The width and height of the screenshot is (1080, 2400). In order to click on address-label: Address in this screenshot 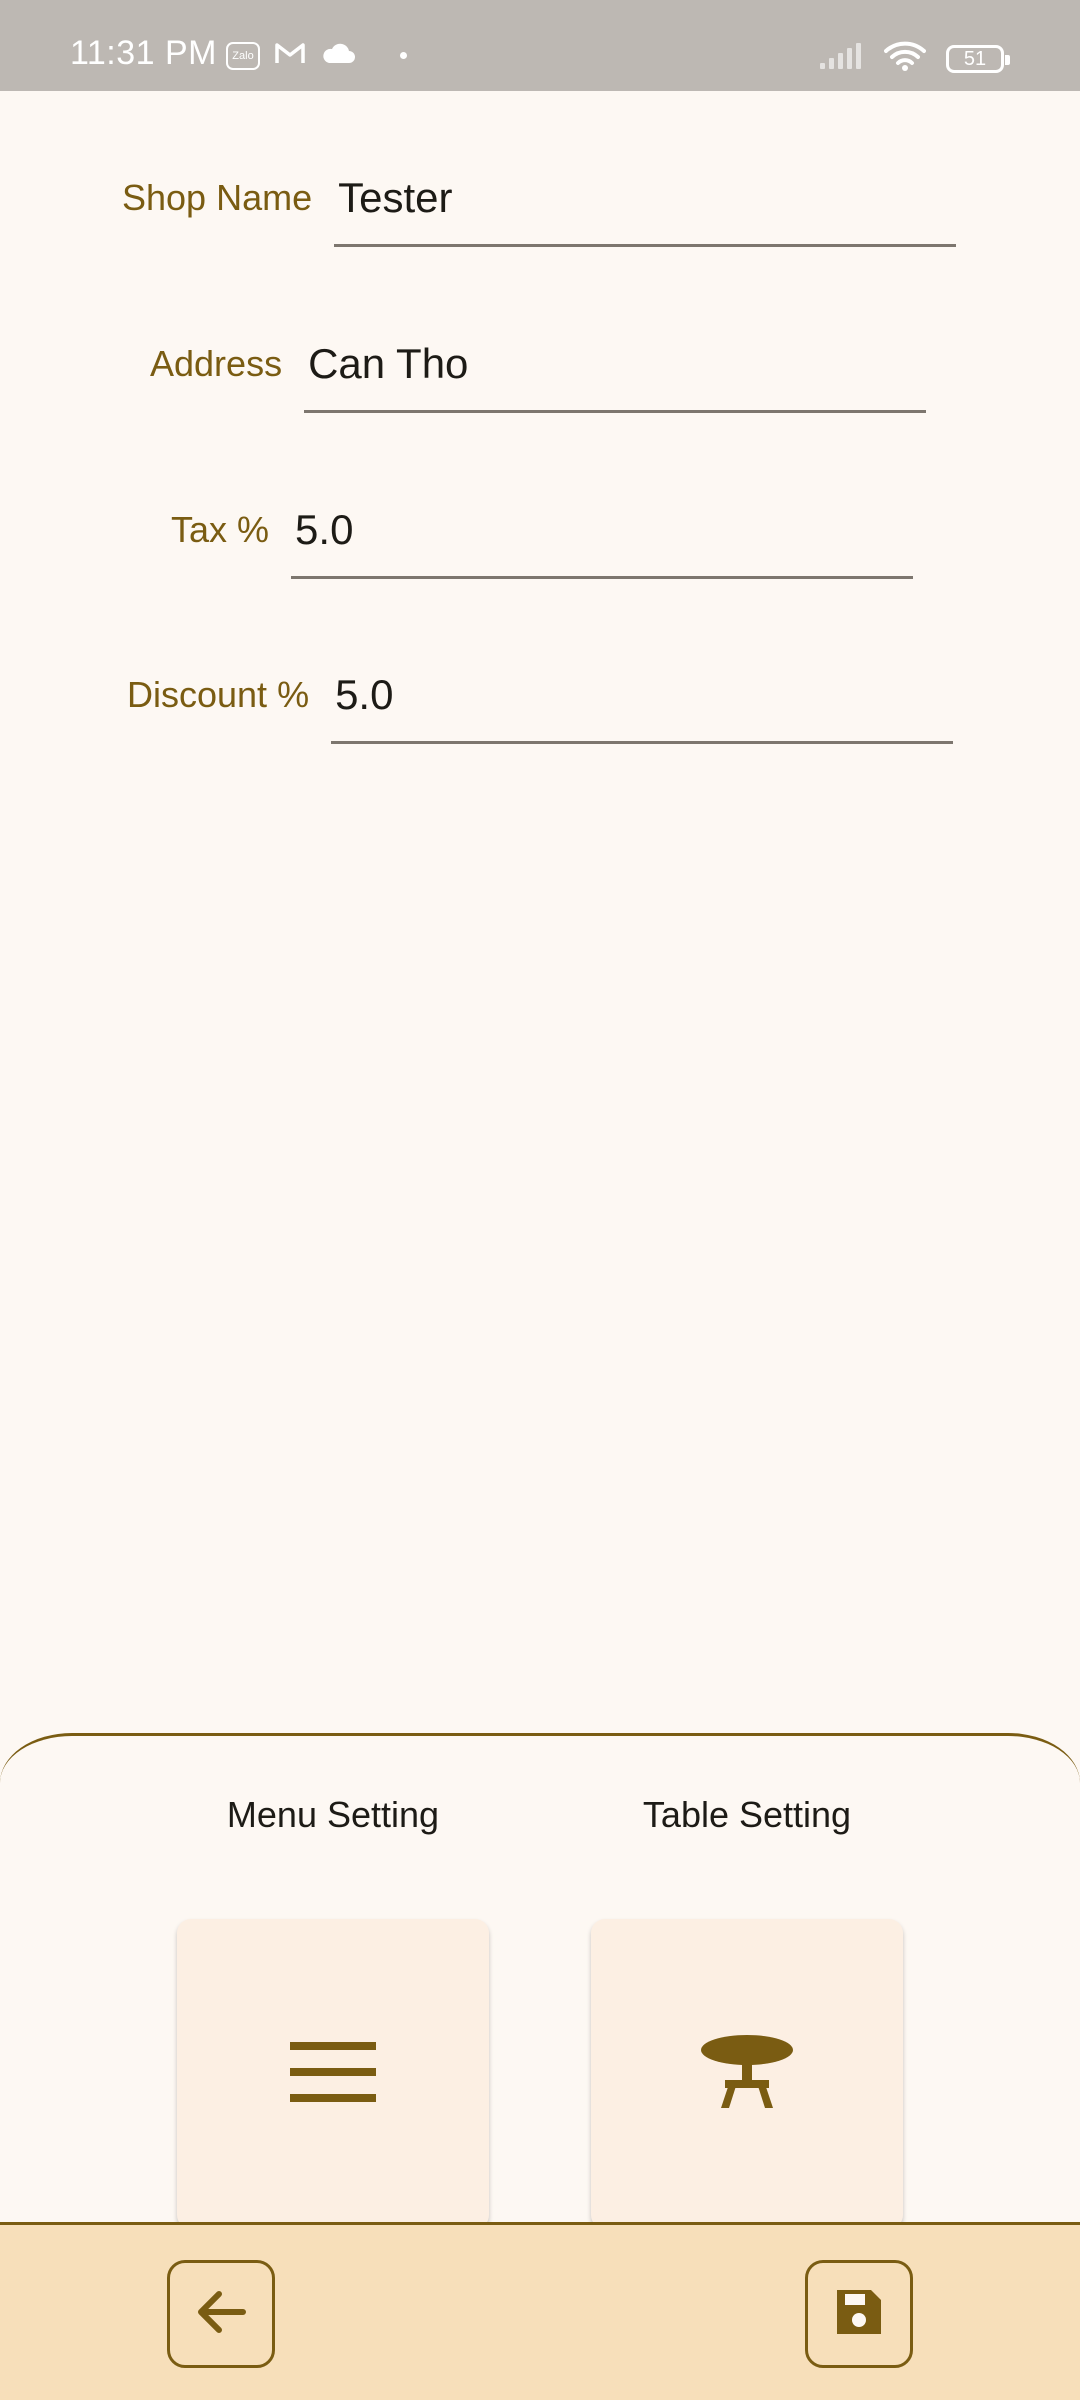, I will do `click(216, 363)`.